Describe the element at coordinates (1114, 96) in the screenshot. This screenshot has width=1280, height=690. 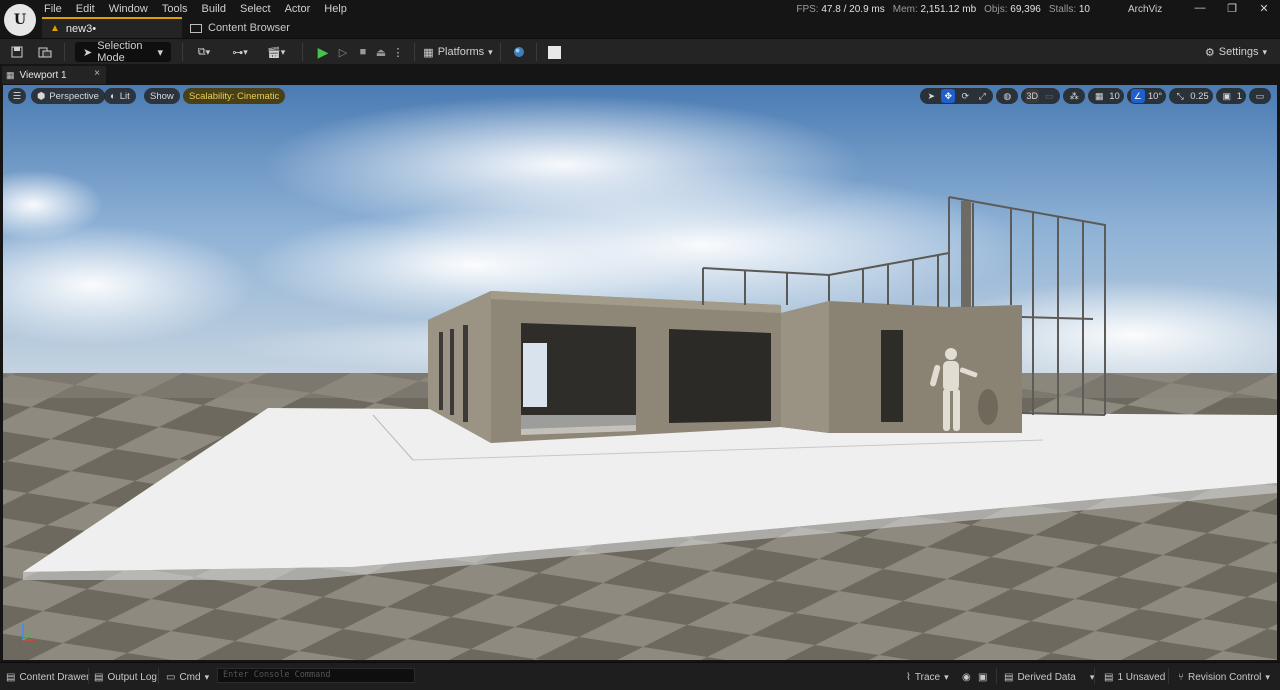
I see `grid-snap-value: 10` at that location.